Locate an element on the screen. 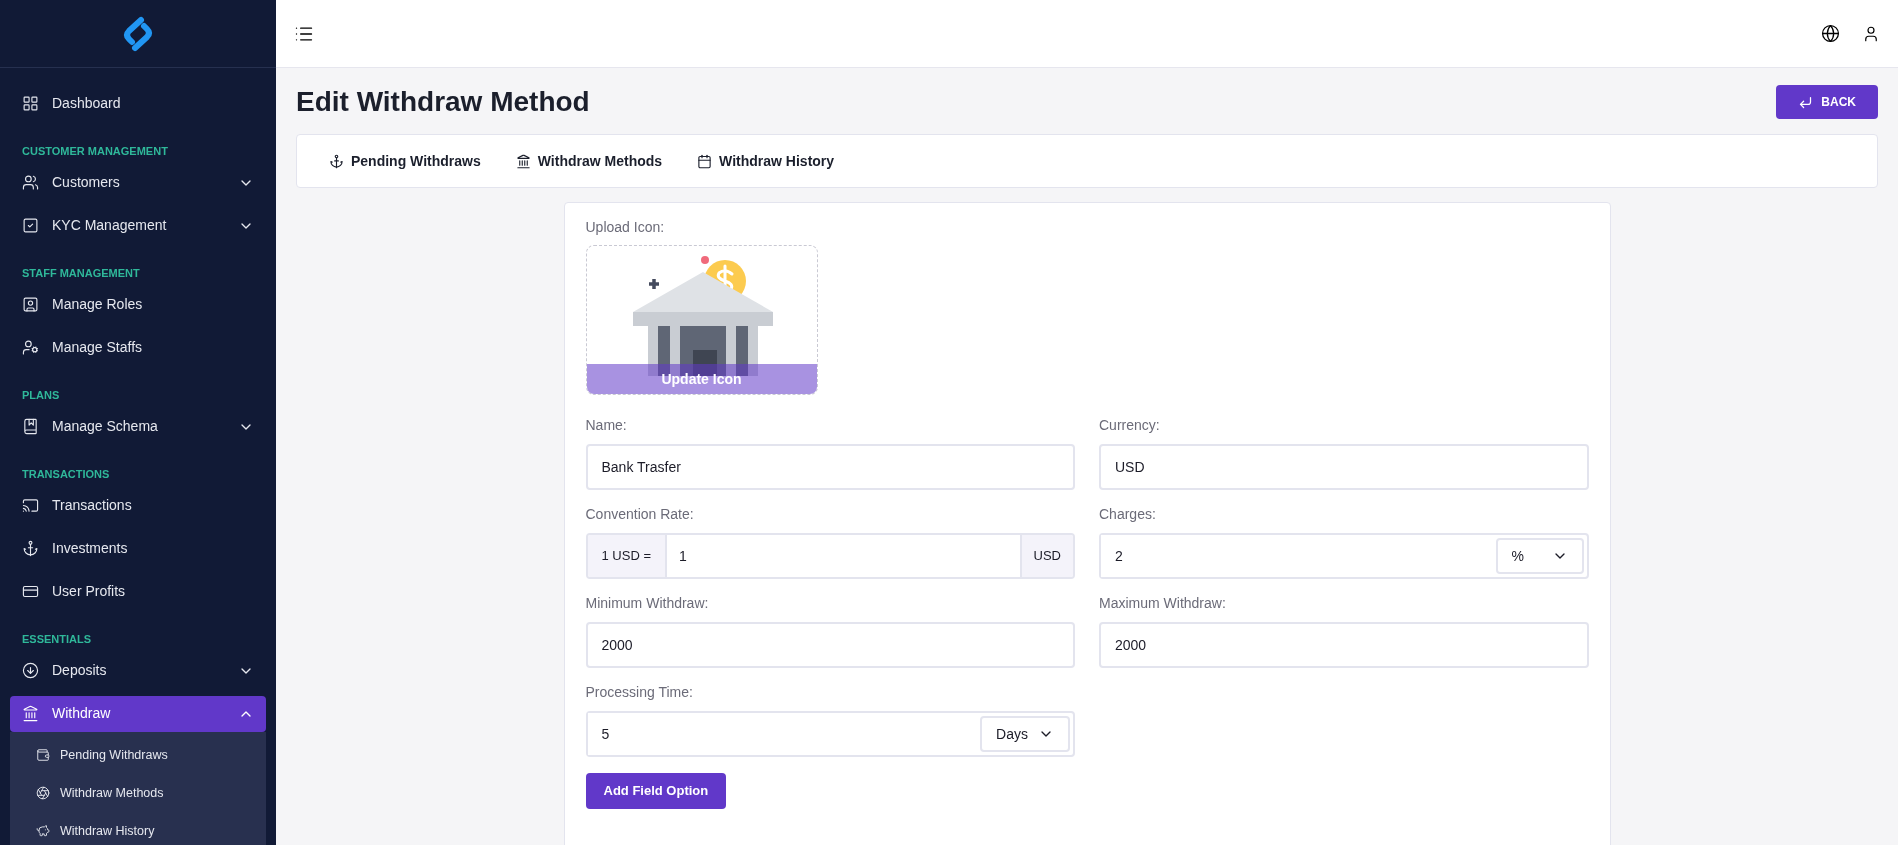 The image size is (1898, 845). return-icon is located at coordinates (1806, 102).